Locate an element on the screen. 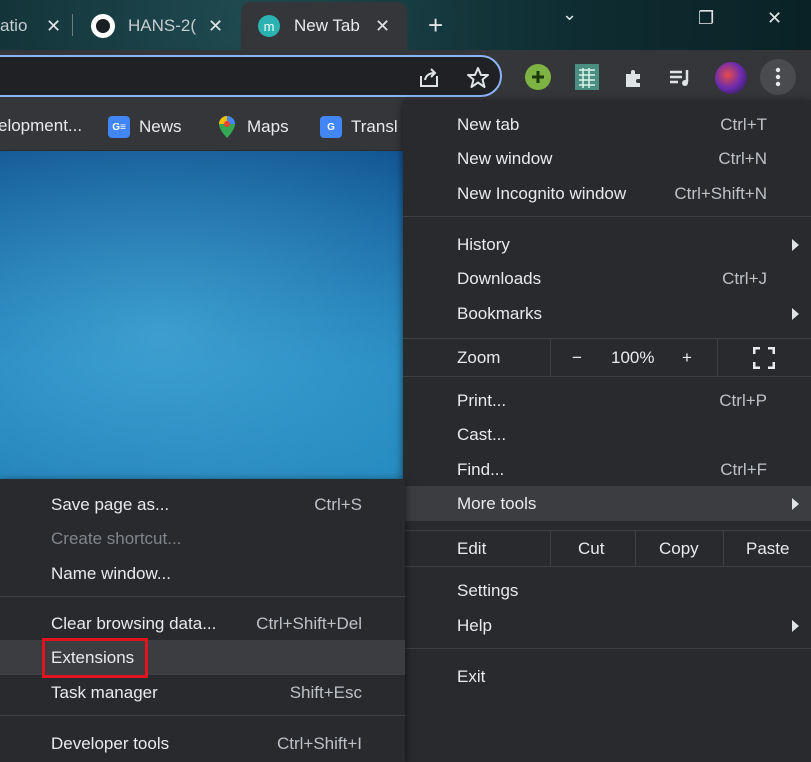  menu-new-window: New window Ctrl+N is located at coordinates (607, 158).